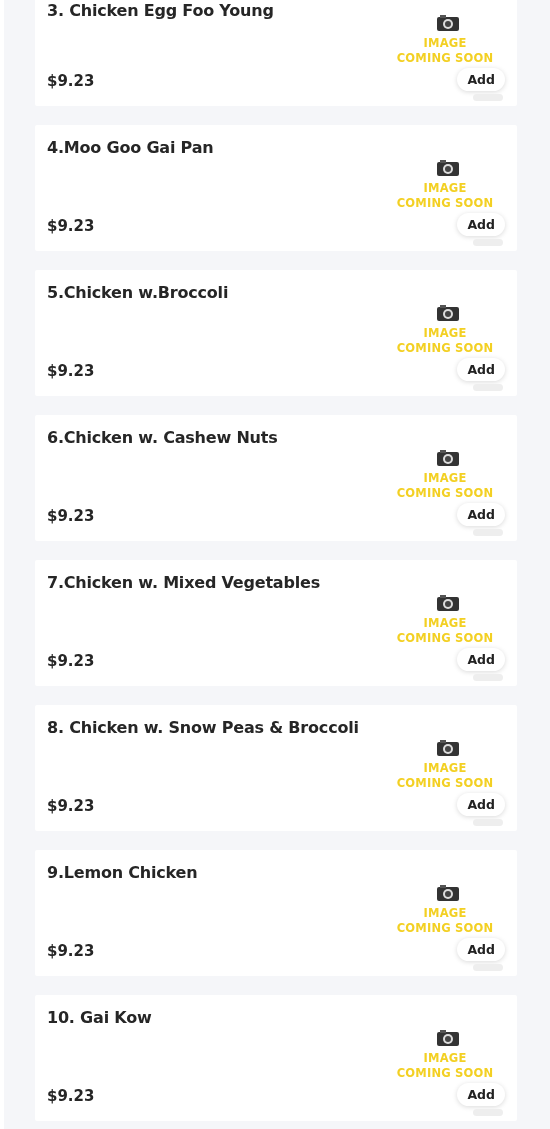 The width and height of the screenshot is (550, 1129). What do you see at coordinates (99, 1017) in the screenshot?
I see `item-name: 10. Gai Kow` at bounding box center [99, 1017].